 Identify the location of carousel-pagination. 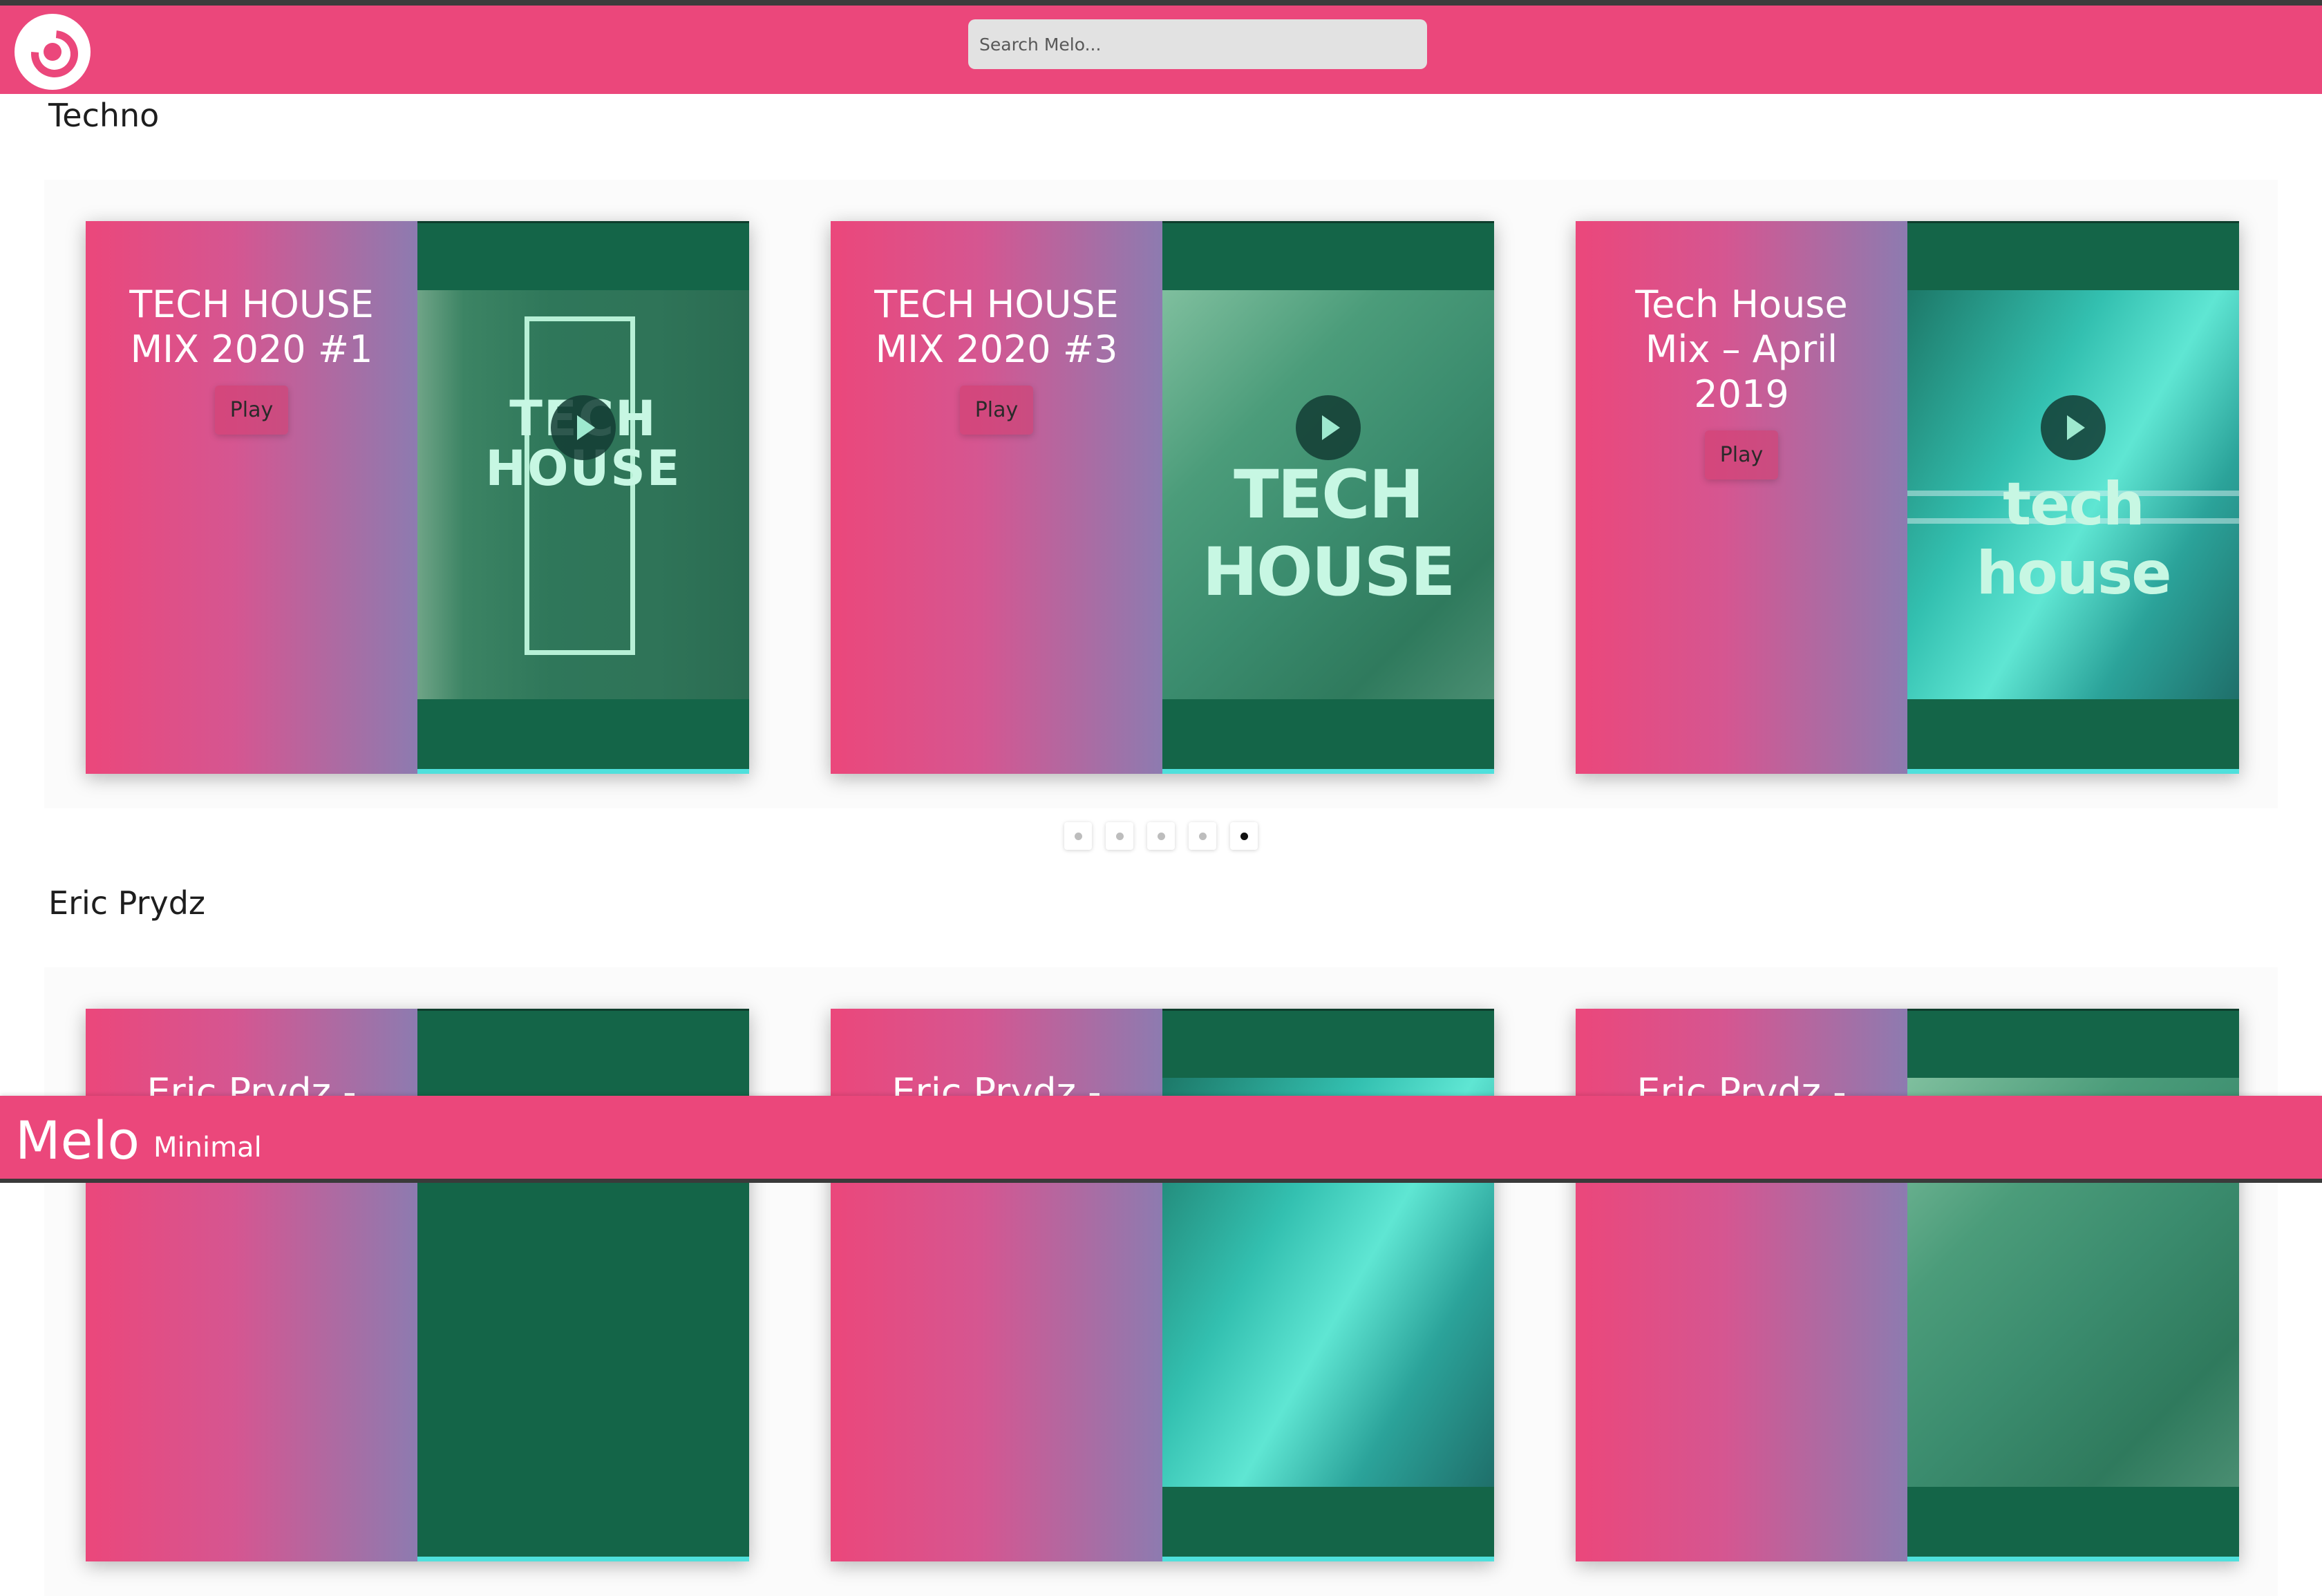
(1161, 836).